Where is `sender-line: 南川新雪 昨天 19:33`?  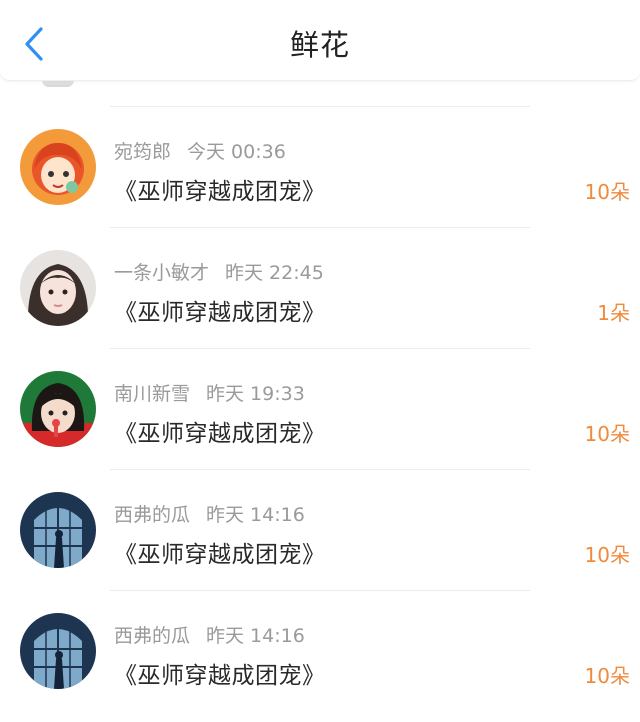 sender-line: 南川新雪 昨天 19:33 is located at coordinates (209, 392).